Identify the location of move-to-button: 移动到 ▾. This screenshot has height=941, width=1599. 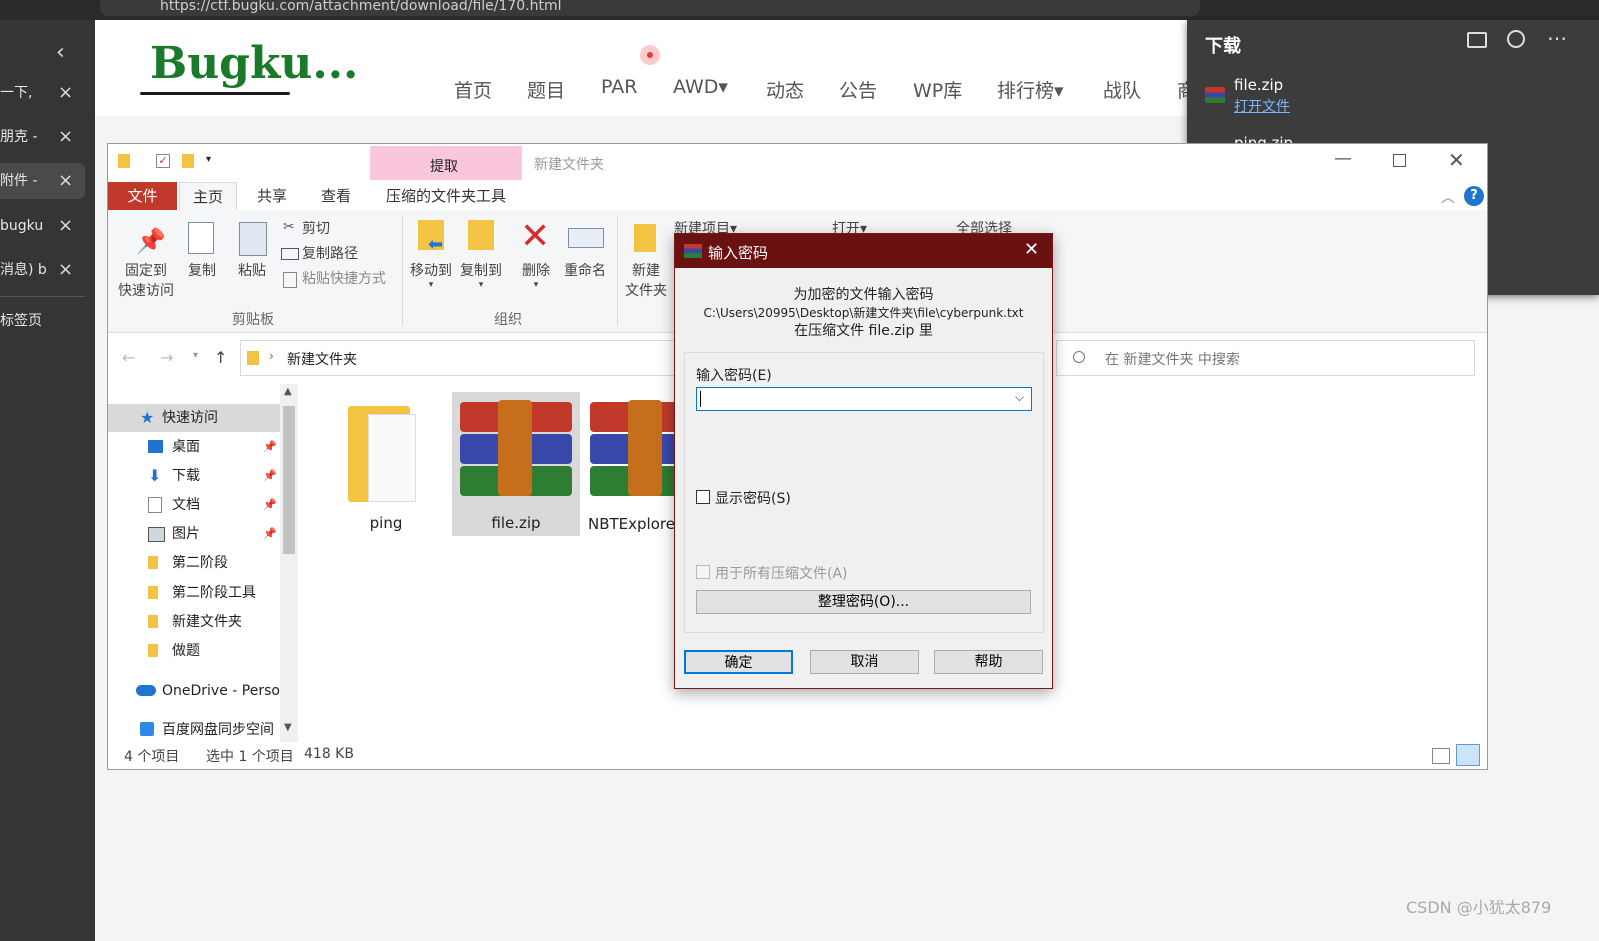
(431, 275).